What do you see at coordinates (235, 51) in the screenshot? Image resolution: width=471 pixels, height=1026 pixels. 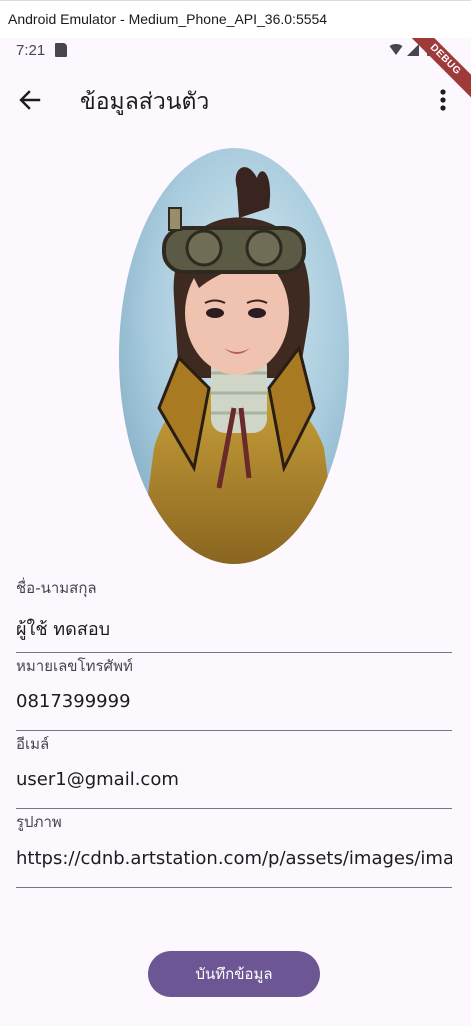 I see `status-bar: 7:21` at bounding box center [235, 51].